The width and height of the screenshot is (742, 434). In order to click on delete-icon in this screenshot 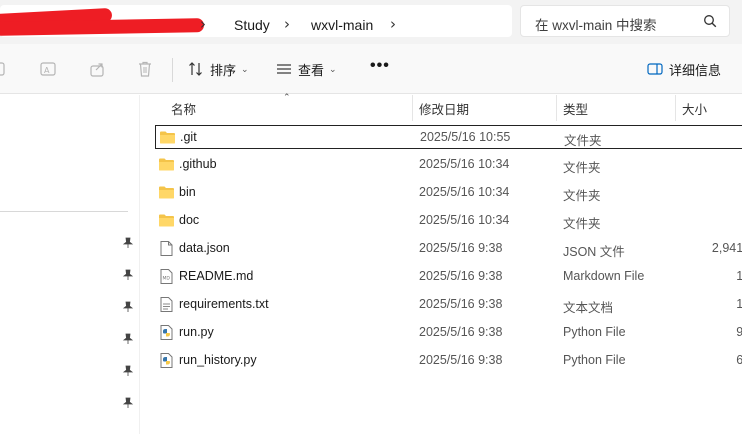, I will do `click(145, 69)`.